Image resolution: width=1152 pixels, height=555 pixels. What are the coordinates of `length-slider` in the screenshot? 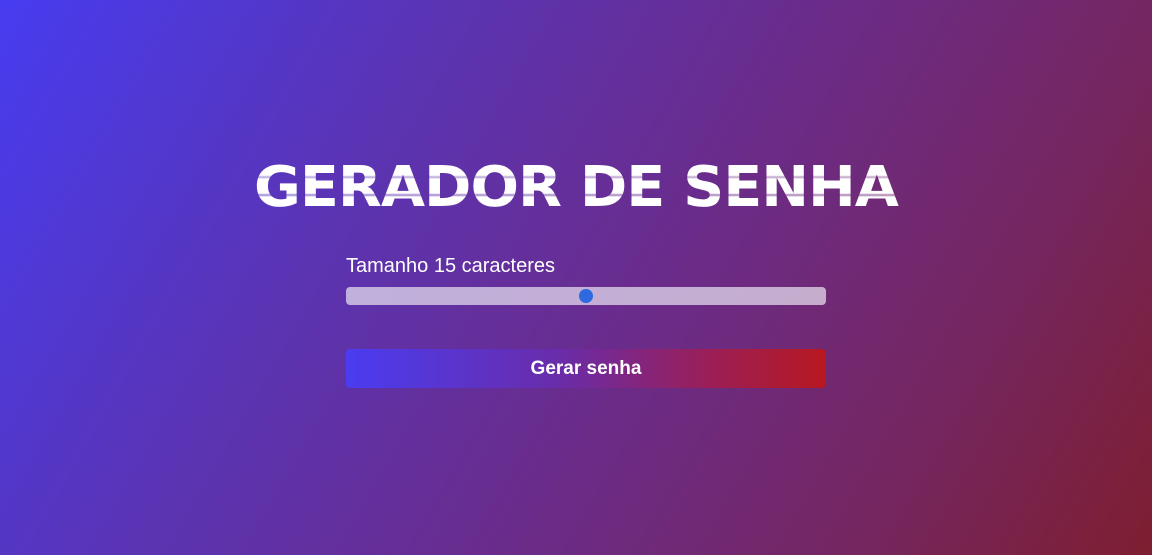 It's located at (586, 296).